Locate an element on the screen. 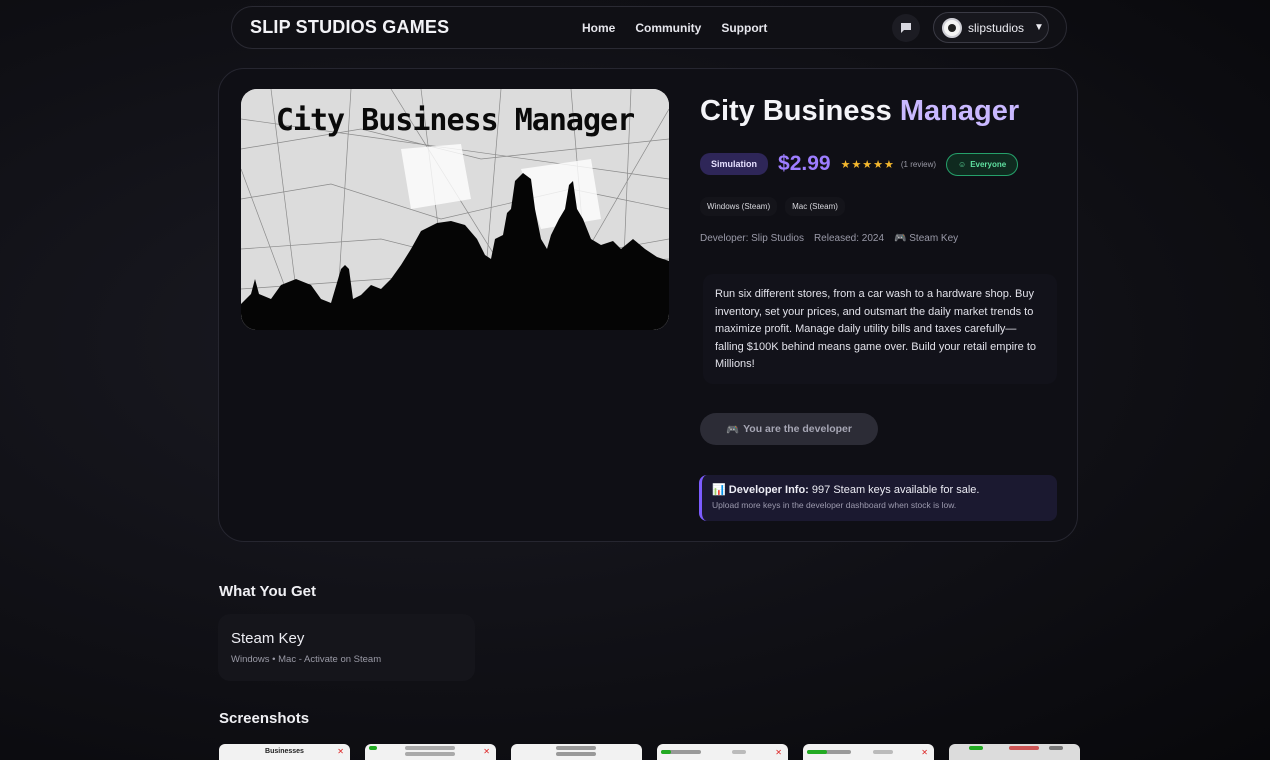 This screenshot has width=1270, height=760. key-type: 🎮 Steam Key is located at coordinates (926, 238).